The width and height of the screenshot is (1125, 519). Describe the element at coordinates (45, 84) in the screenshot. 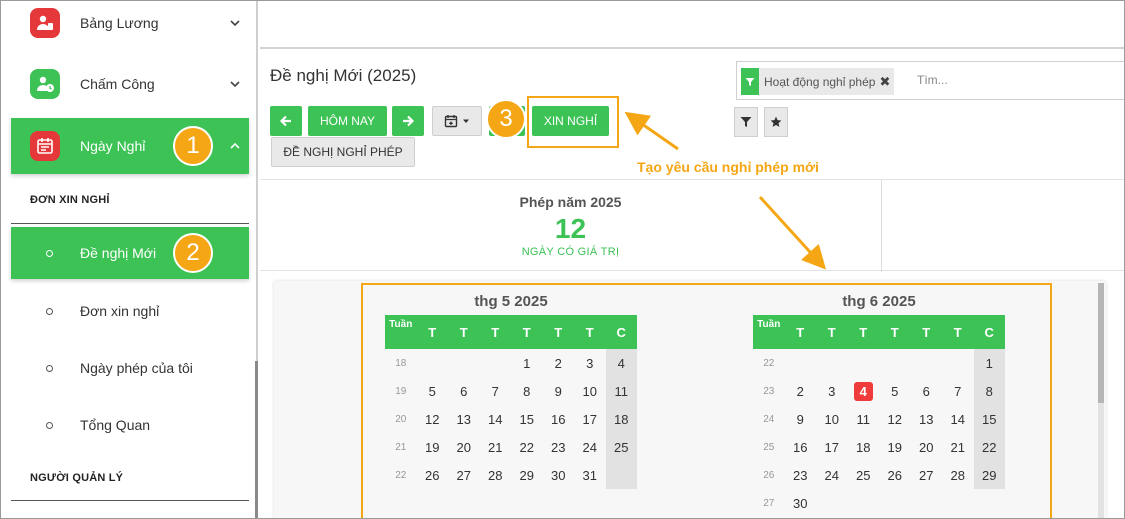

I see `attendance-icon` at that location.